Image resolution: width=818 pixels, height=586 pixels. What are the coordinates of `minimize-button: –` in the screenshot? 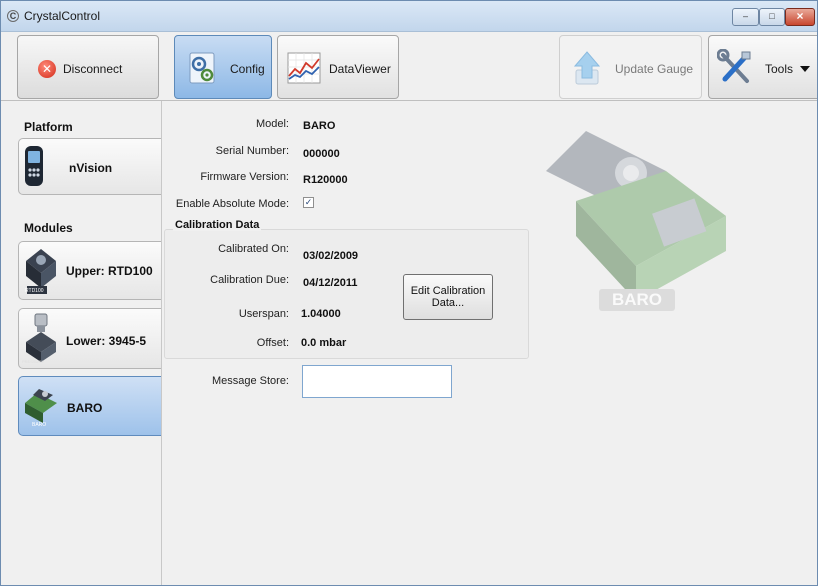 It's located at (745, 17).